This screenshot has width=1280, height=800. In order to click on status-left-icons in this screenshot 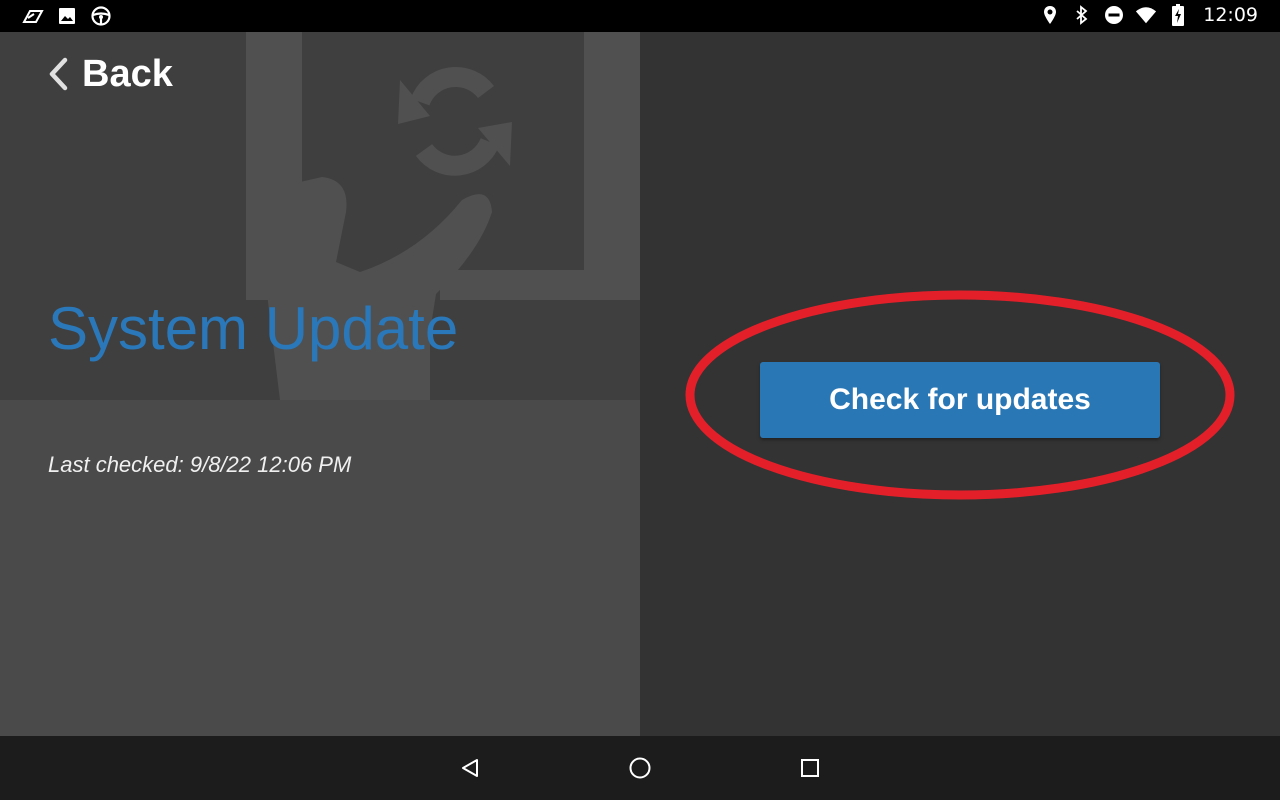, I will do `click(67, 16)`.